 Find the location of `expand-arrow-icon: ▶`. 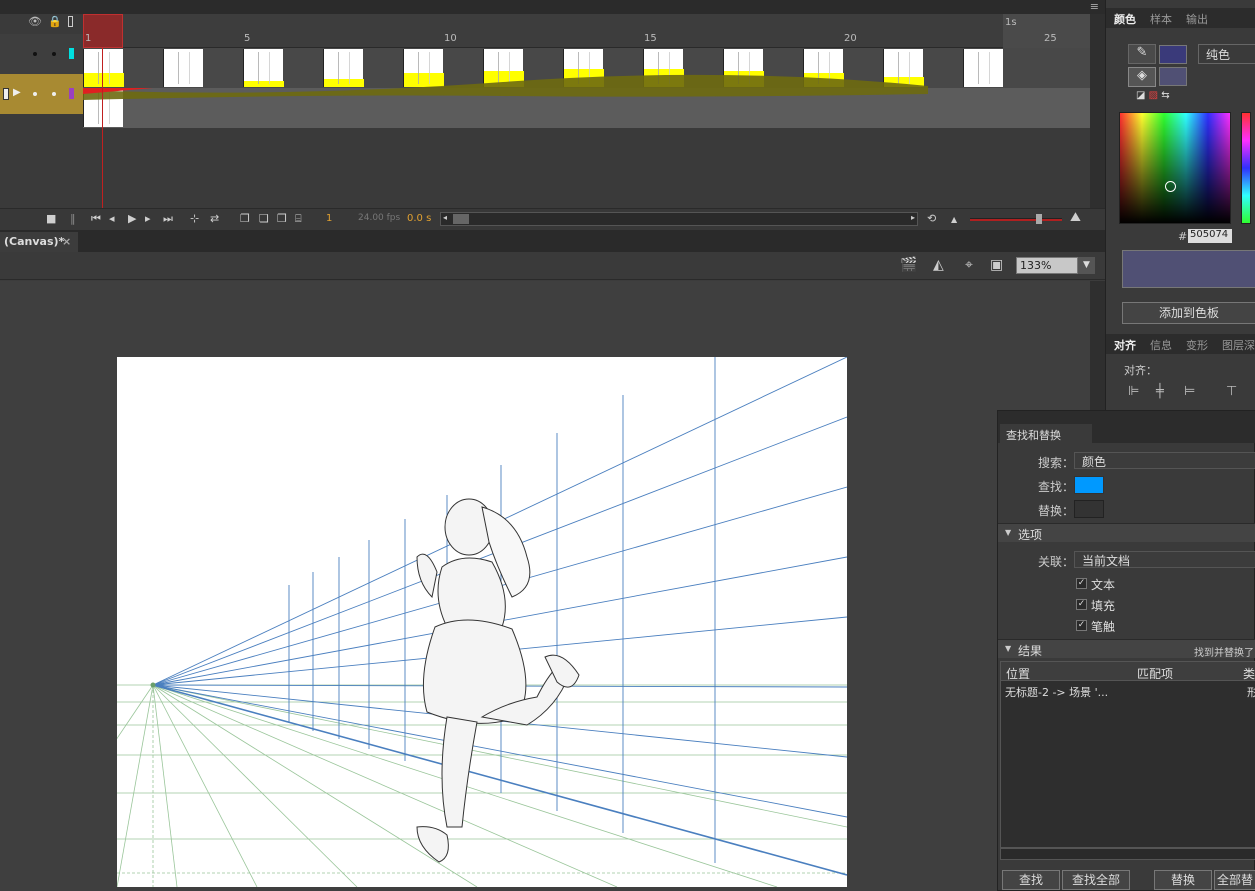

expand-arrow-icon: ▶ is located at coordinates (17, 92).